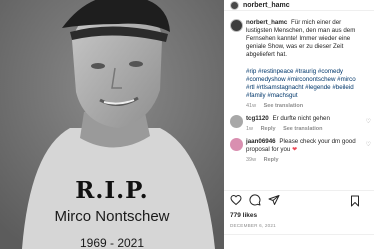 The height and width of the screenshot is (249, 374). I want to click on likes-count: 779 likes, so click(243, 215).